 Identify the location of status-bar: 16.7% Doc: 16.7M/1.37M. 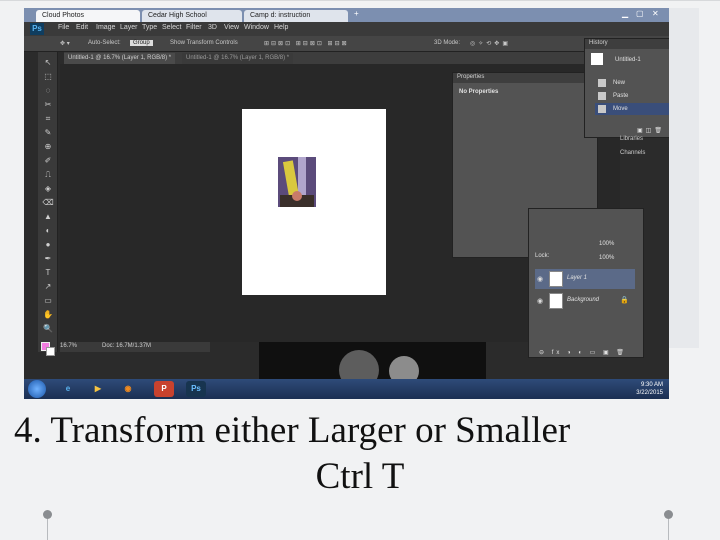
(135, 347).